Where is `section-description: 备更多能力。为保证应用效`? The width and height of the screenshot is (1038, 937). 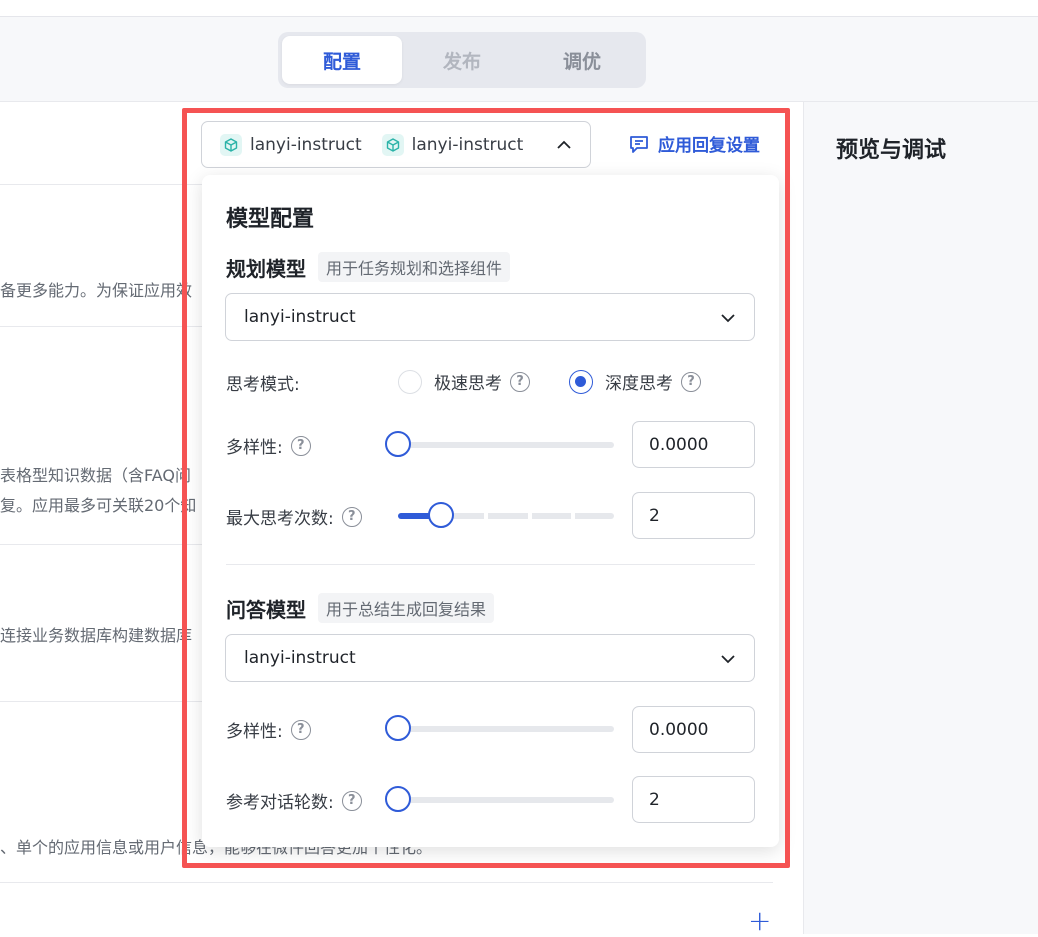
section-description: 备更多能力。为保证应用效 is located at coordinates (96, 290).